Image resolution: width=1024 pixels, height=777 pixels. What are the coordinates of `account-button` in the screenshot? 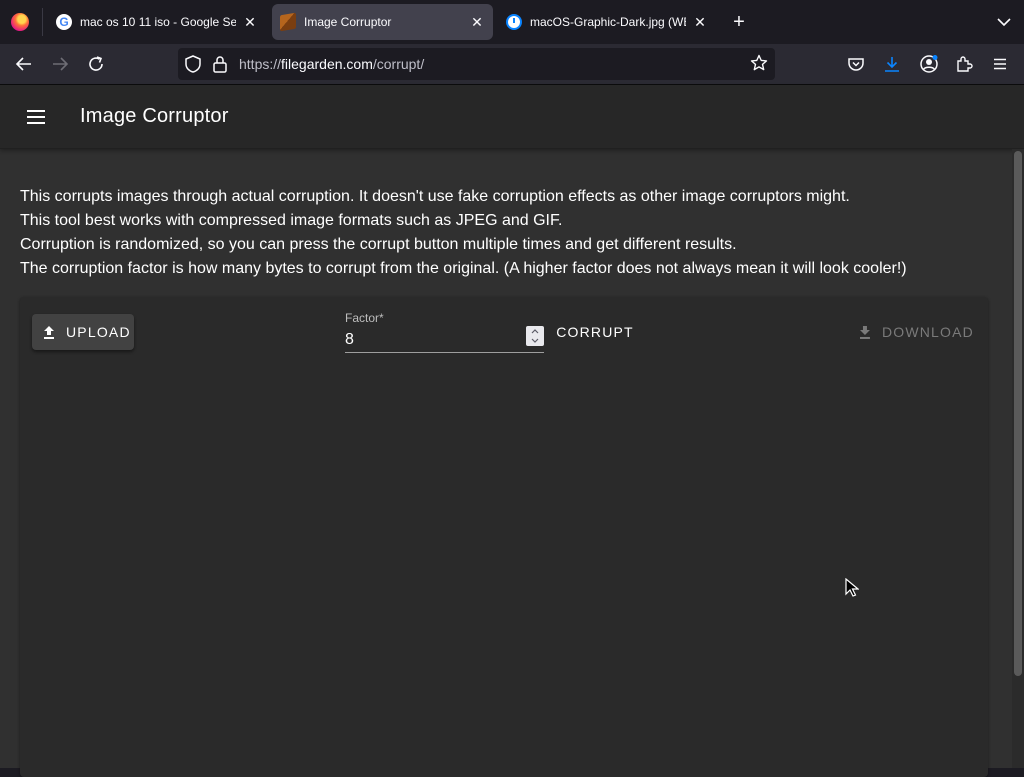 It's located at (929, 64).